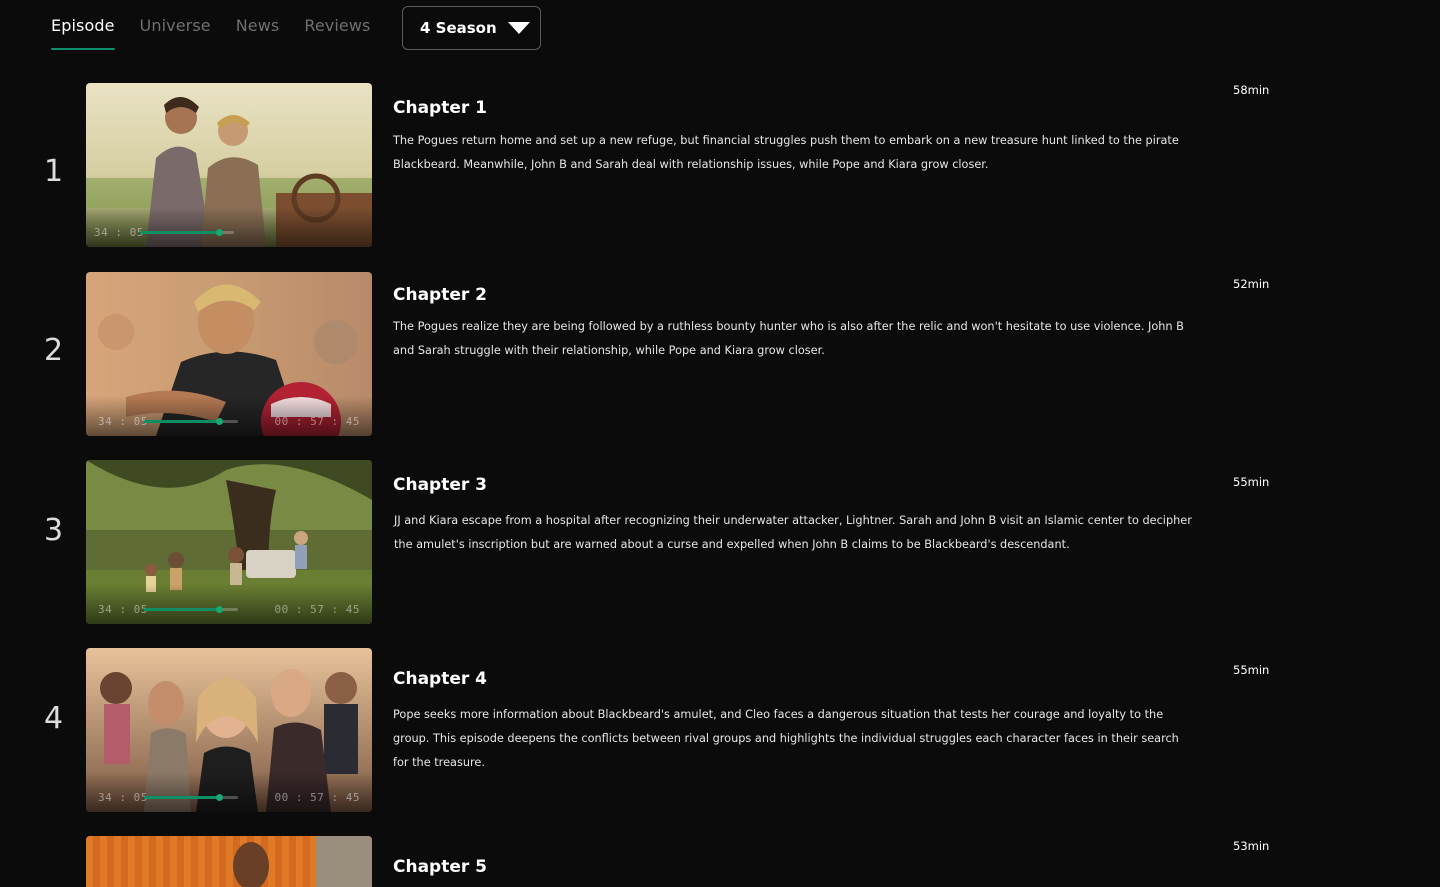 This screenshot has height=887, width=1440. I want to click on episode-number: 3, so click(54, 530).